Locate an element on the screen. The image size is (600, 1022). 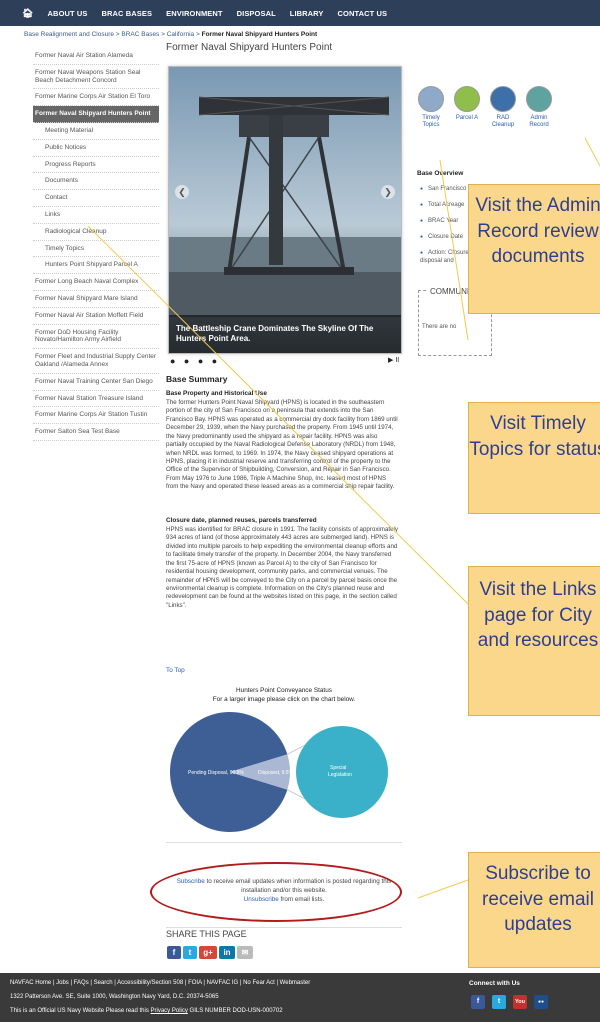
connect-heading: Connect with Us is located at coordinates (494, 983).